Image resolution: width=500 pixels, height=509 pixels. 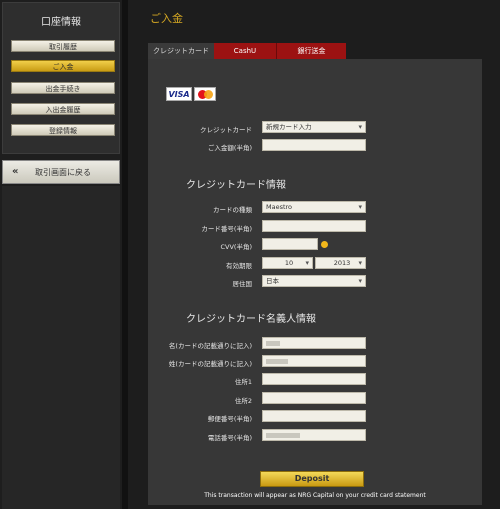 What do you see at coordinates (314, 416) in the screenshot?
I see `zip-input` at bounding box center [314, 416].